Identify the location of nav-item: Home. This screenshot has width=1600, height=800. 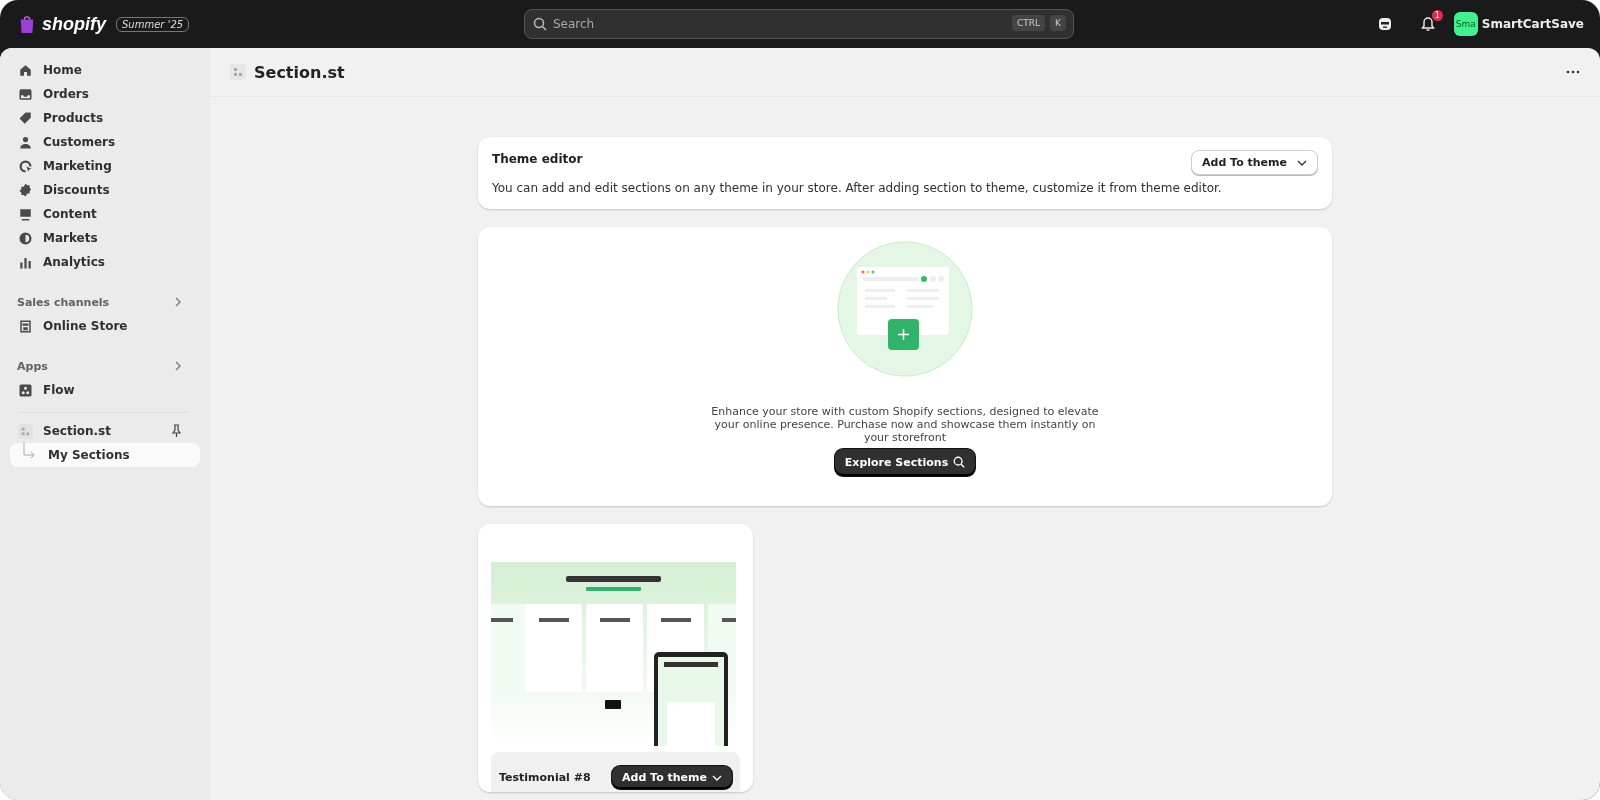
(105, 70).